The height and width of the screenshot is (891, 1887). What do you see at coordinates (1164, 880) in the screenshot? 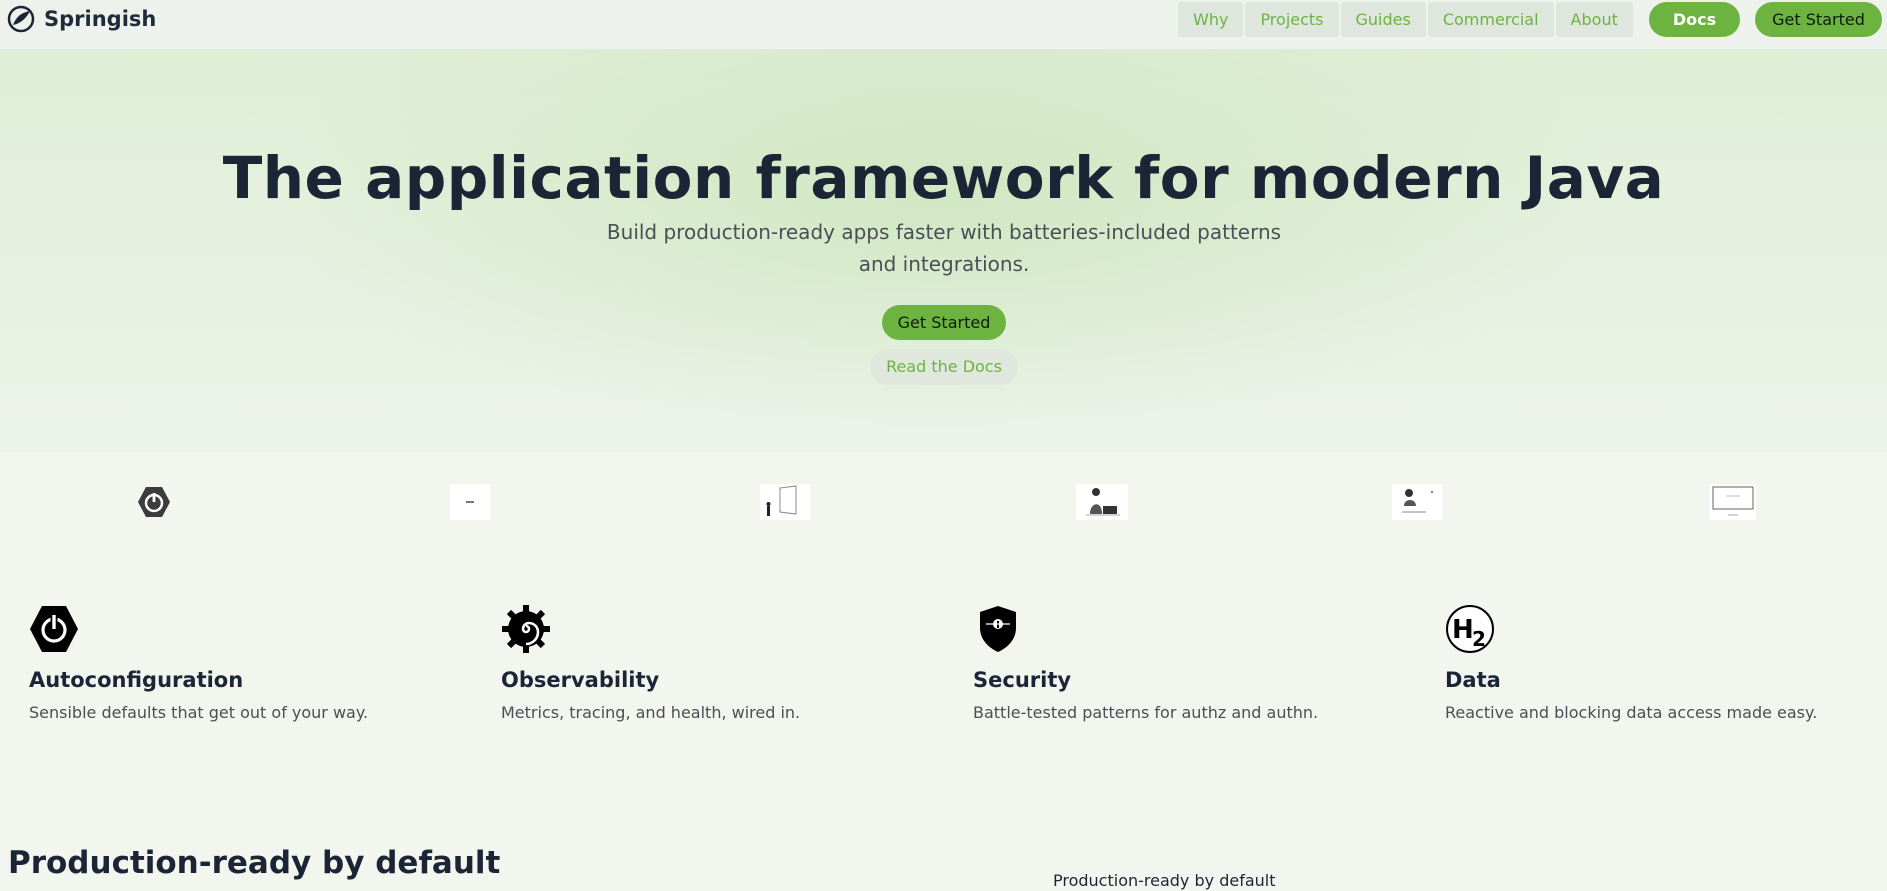
I see `section-caption: Production-ready by default` at bounding box center [1164, 880].